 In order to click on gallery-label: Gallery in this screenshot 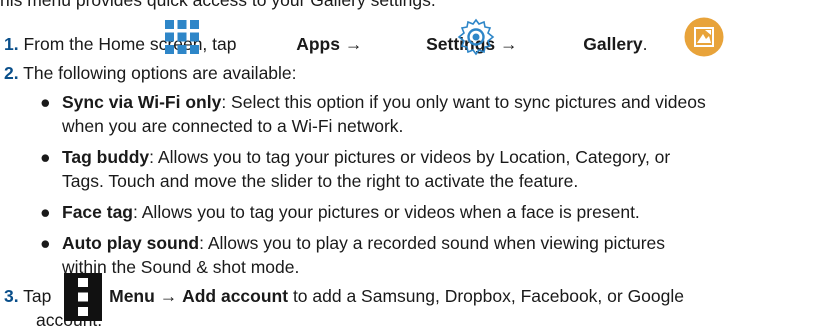, I will do `click(613, 44)`.